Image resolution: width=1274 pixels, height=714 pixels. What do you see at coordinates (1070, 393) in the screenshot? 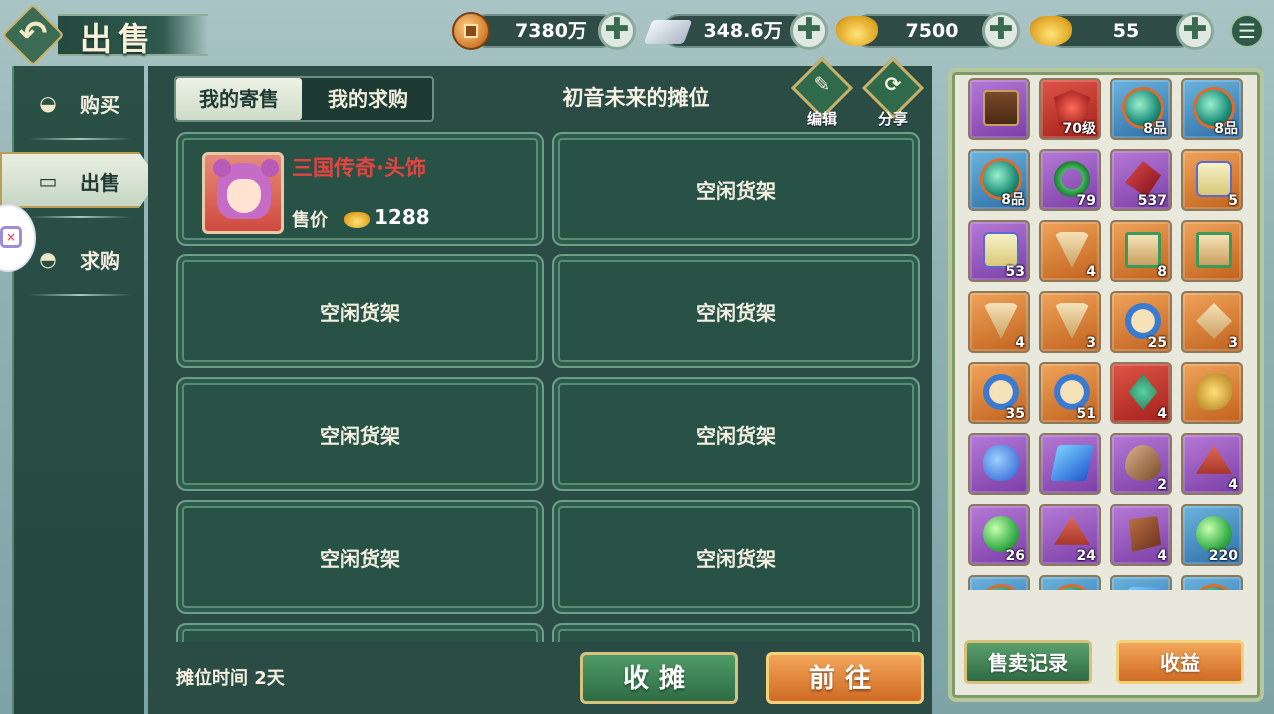
I see `inventory-slot: 51` at bounding box center [1070, 393].